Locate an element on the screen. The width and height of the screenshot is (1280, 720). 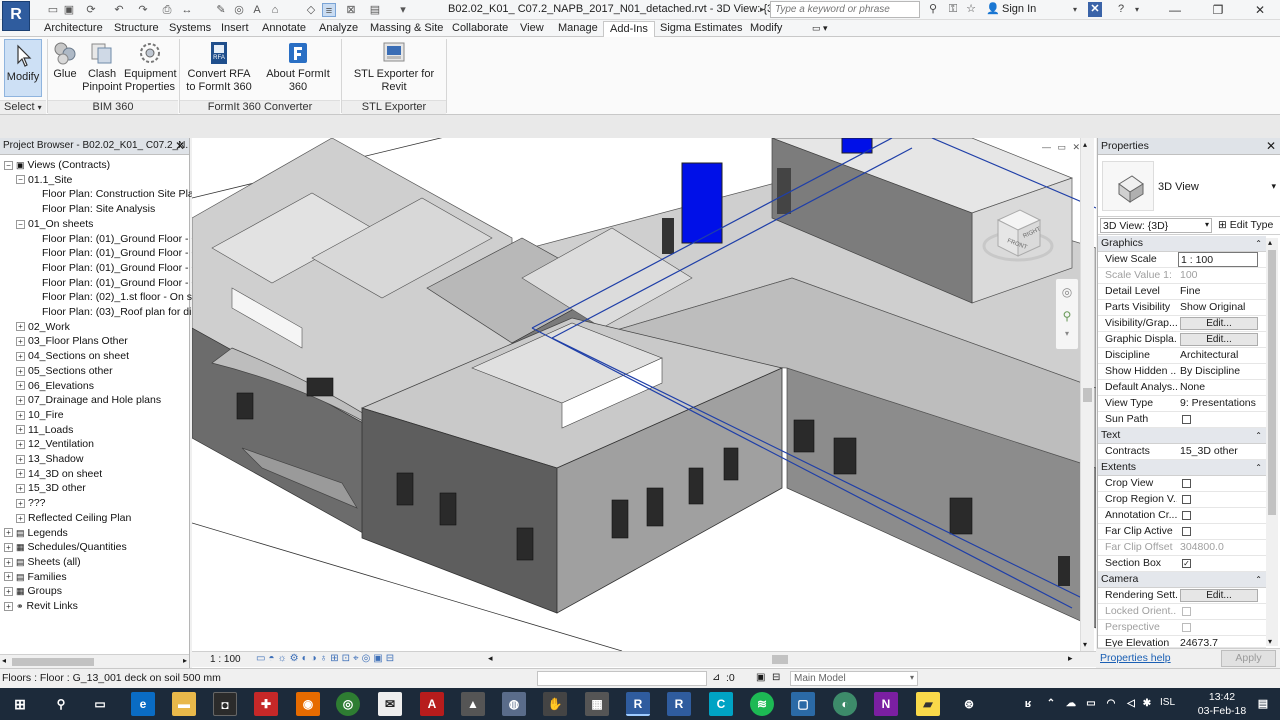
tree-item: Floor Plan: (02)_1.st floor - On sh is located at coordinates (114, 297).